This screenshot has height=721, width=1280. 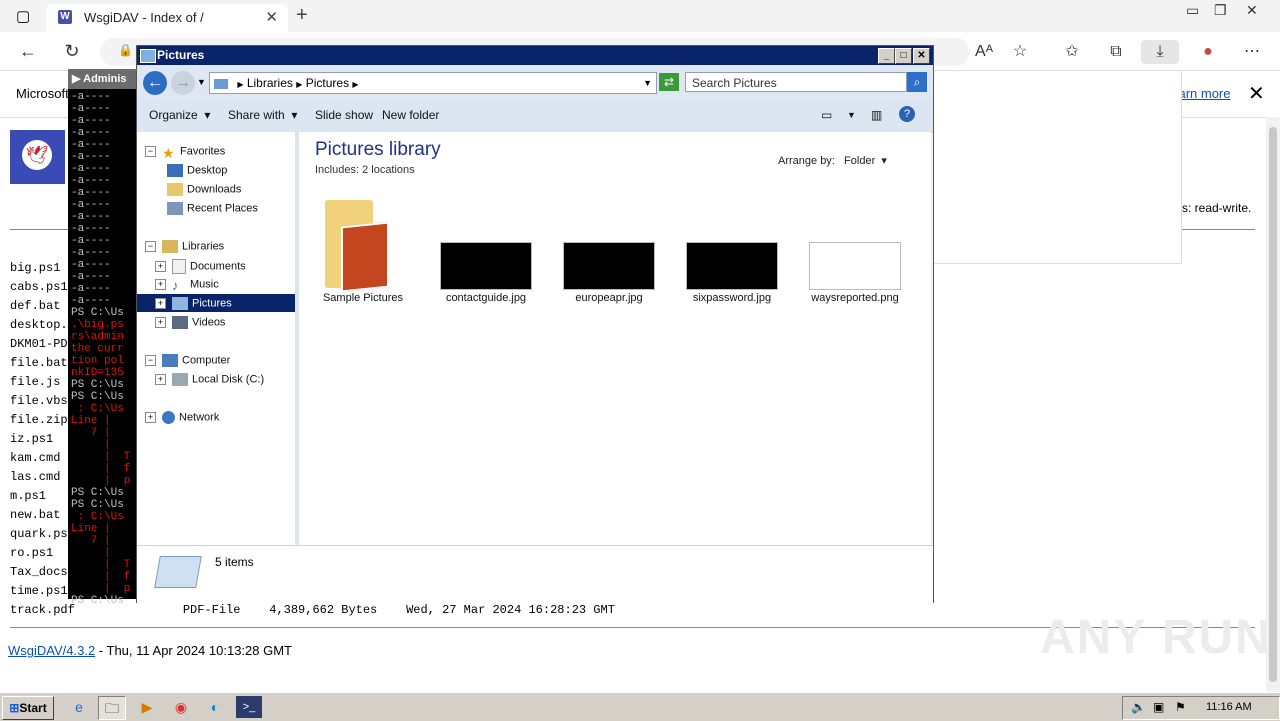 I want to click on read-aloud-icon: Aᴬ, so click(x=984, y=52).